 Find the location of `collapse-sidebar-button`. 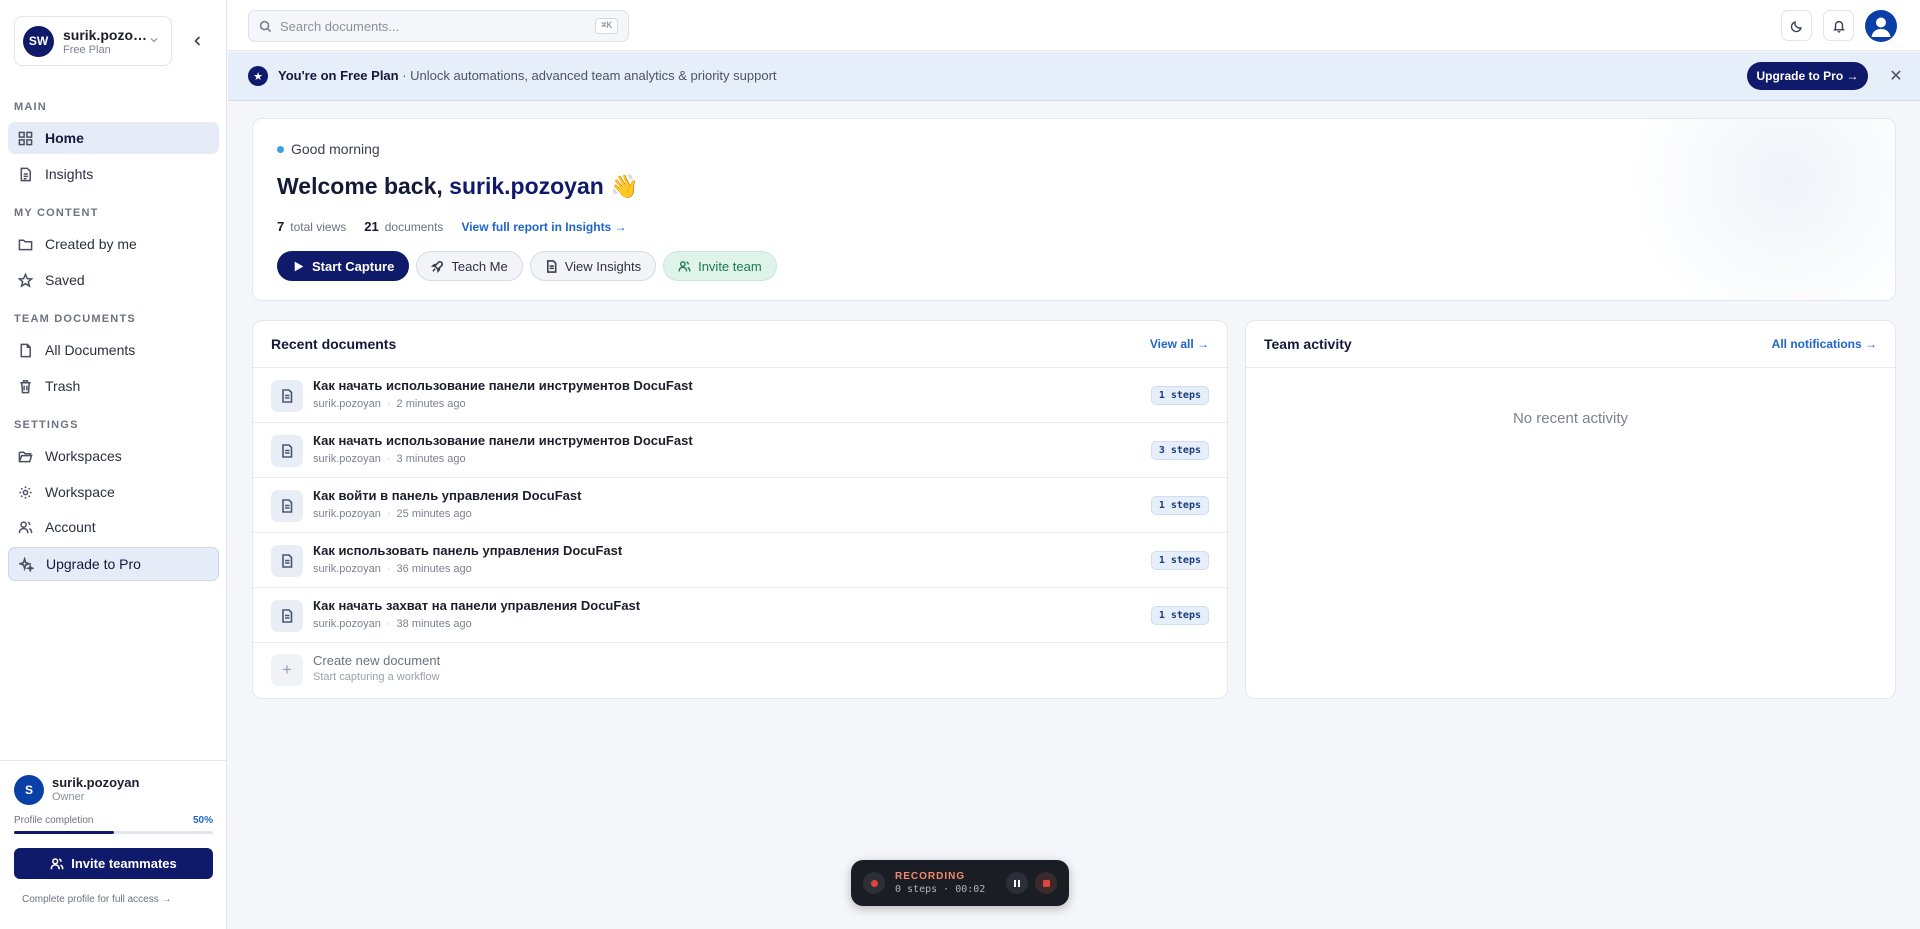

collapse-sidebar-button is located at coordinates (198, 41).